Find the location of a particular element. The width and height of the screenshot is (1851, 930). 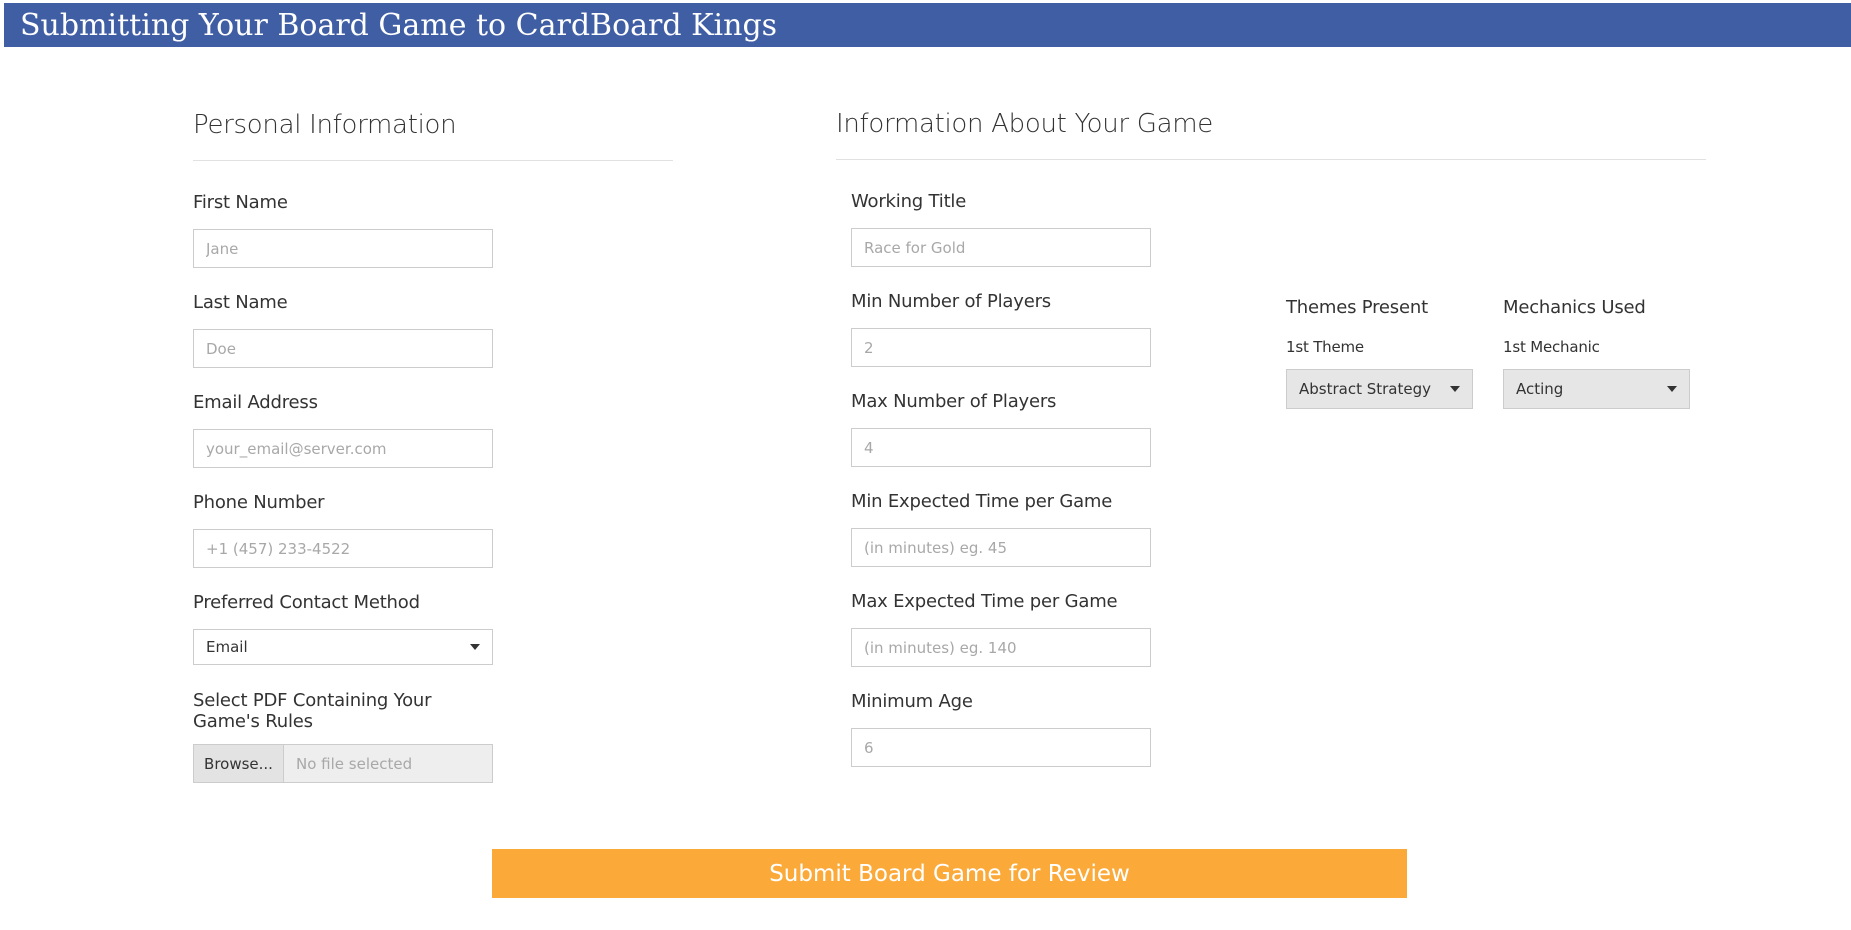

last-name-label: Last Name is located at coordinates (240, 302).